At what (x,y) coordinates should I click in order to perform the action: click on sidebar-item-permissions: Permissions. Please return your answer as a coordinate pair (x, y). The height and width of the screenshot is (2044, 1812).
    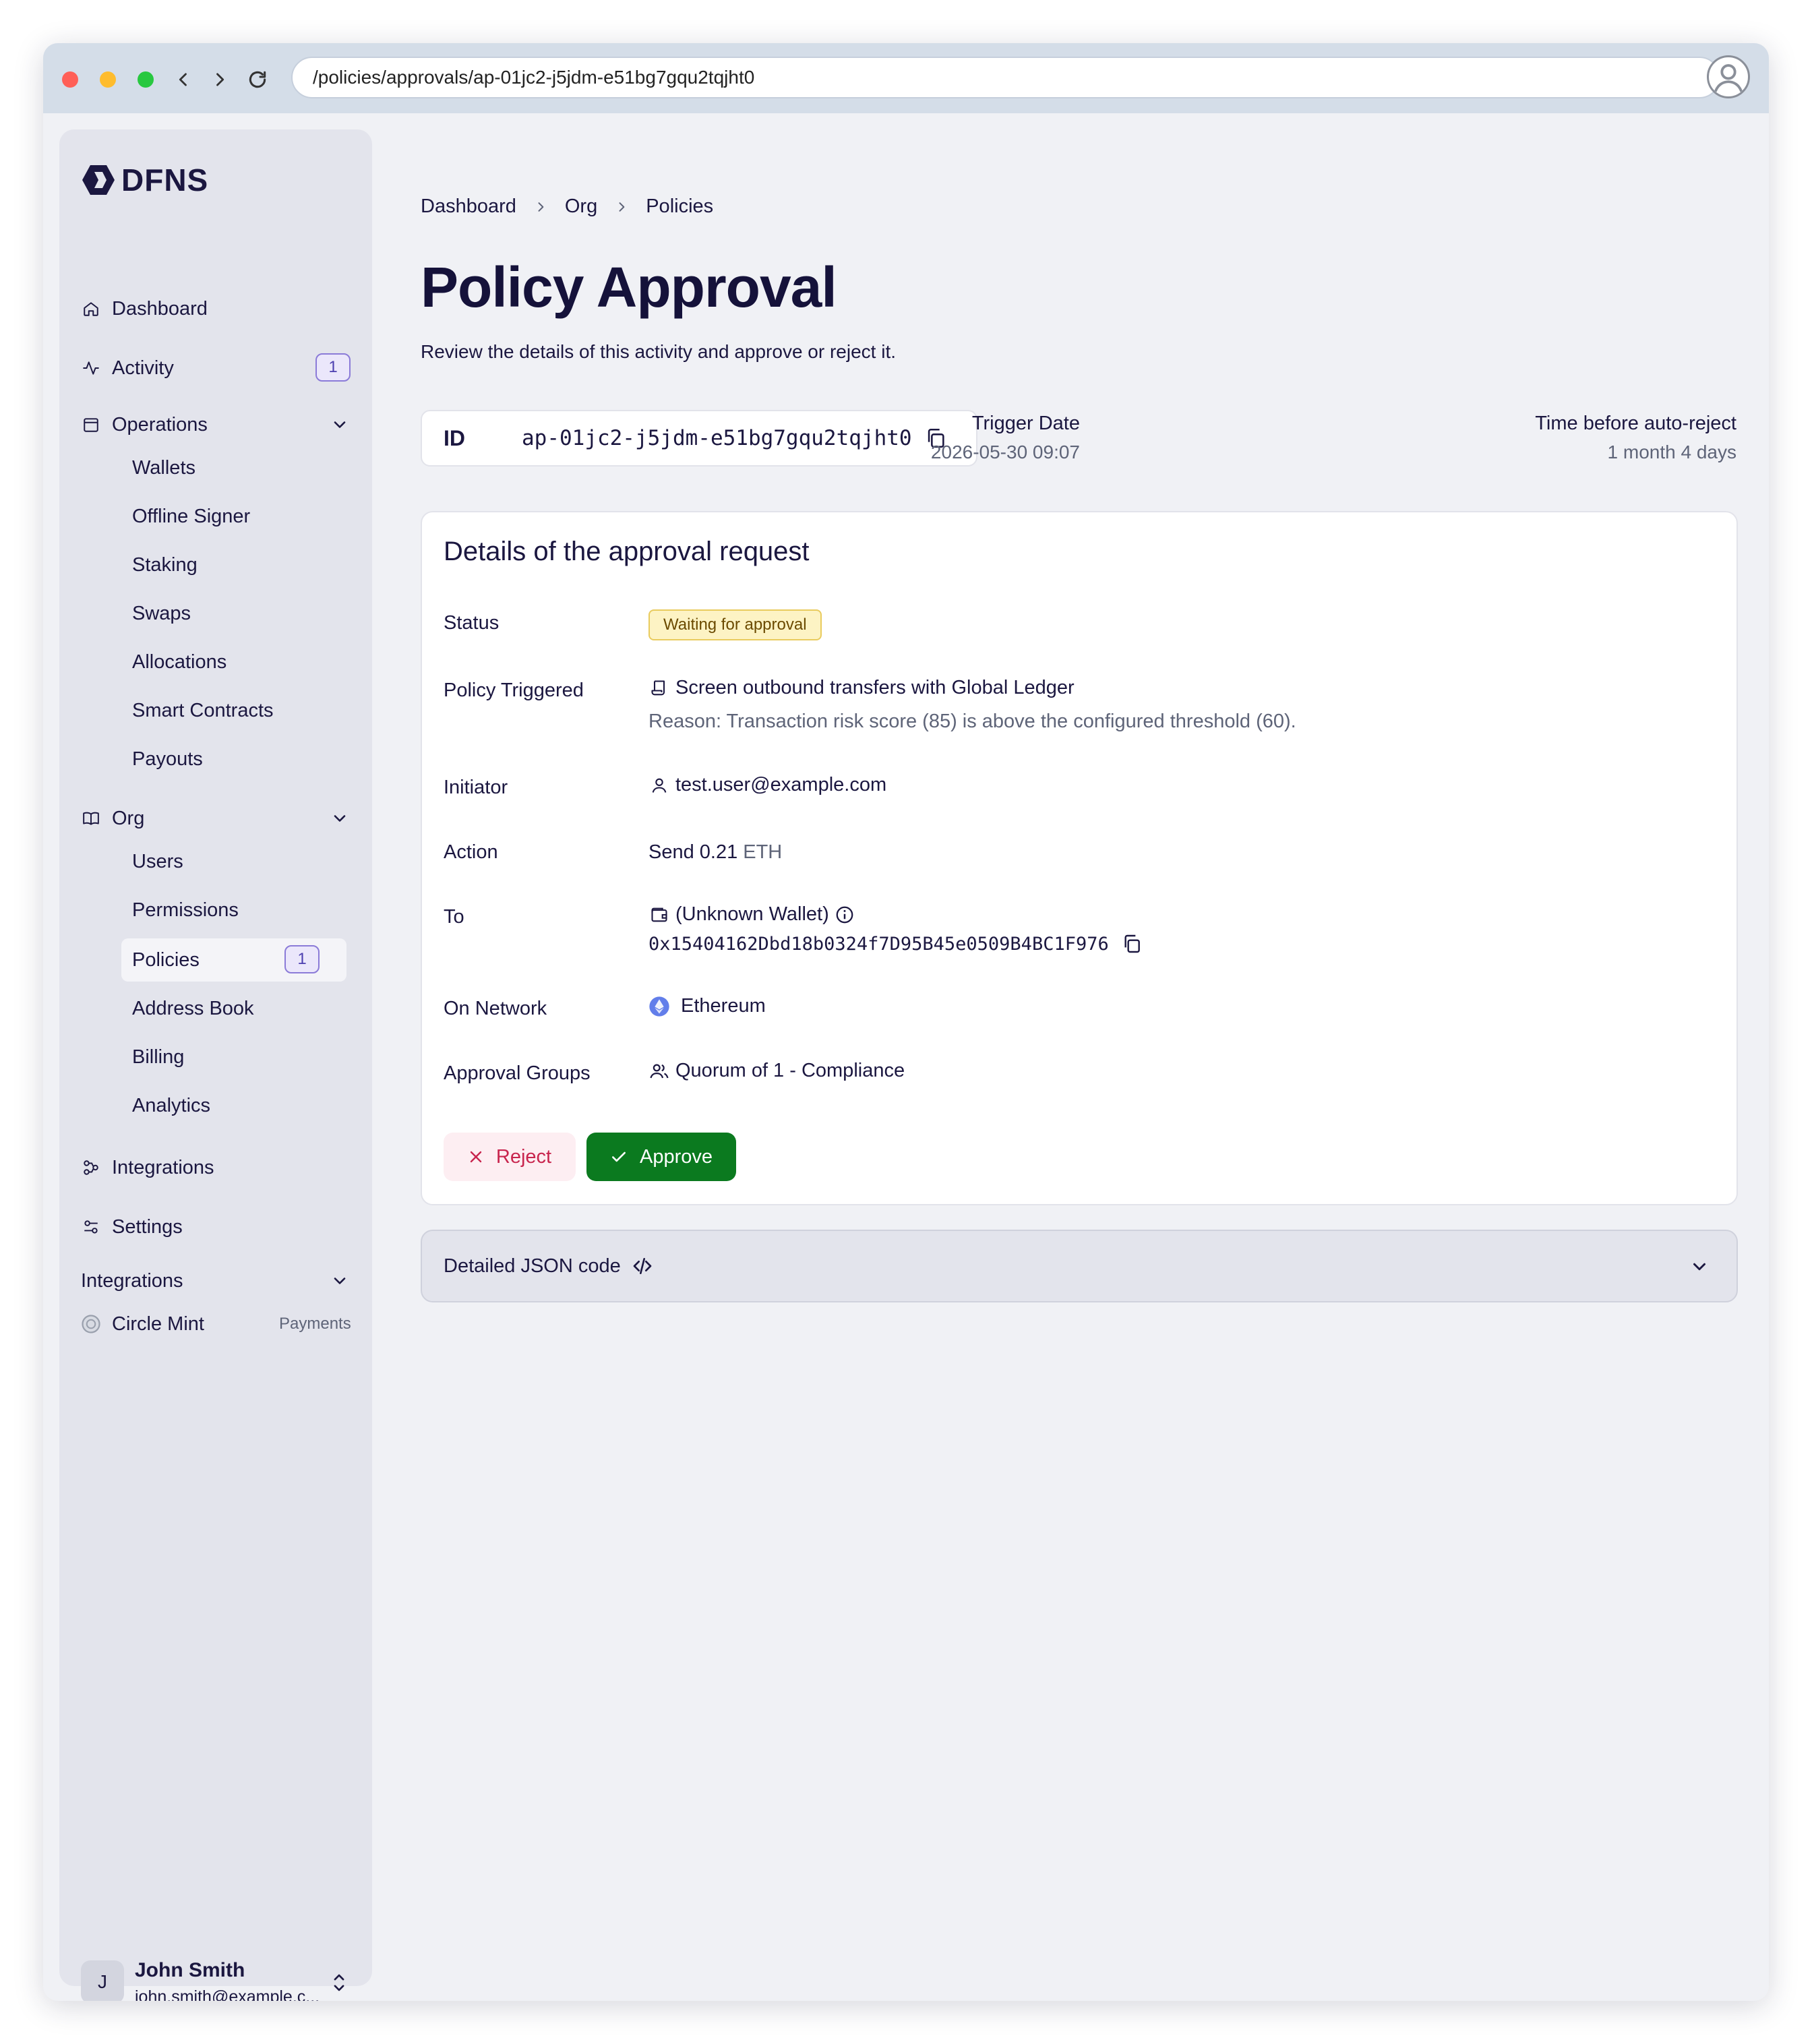
    Looking at the image, I should click on (186, 910).